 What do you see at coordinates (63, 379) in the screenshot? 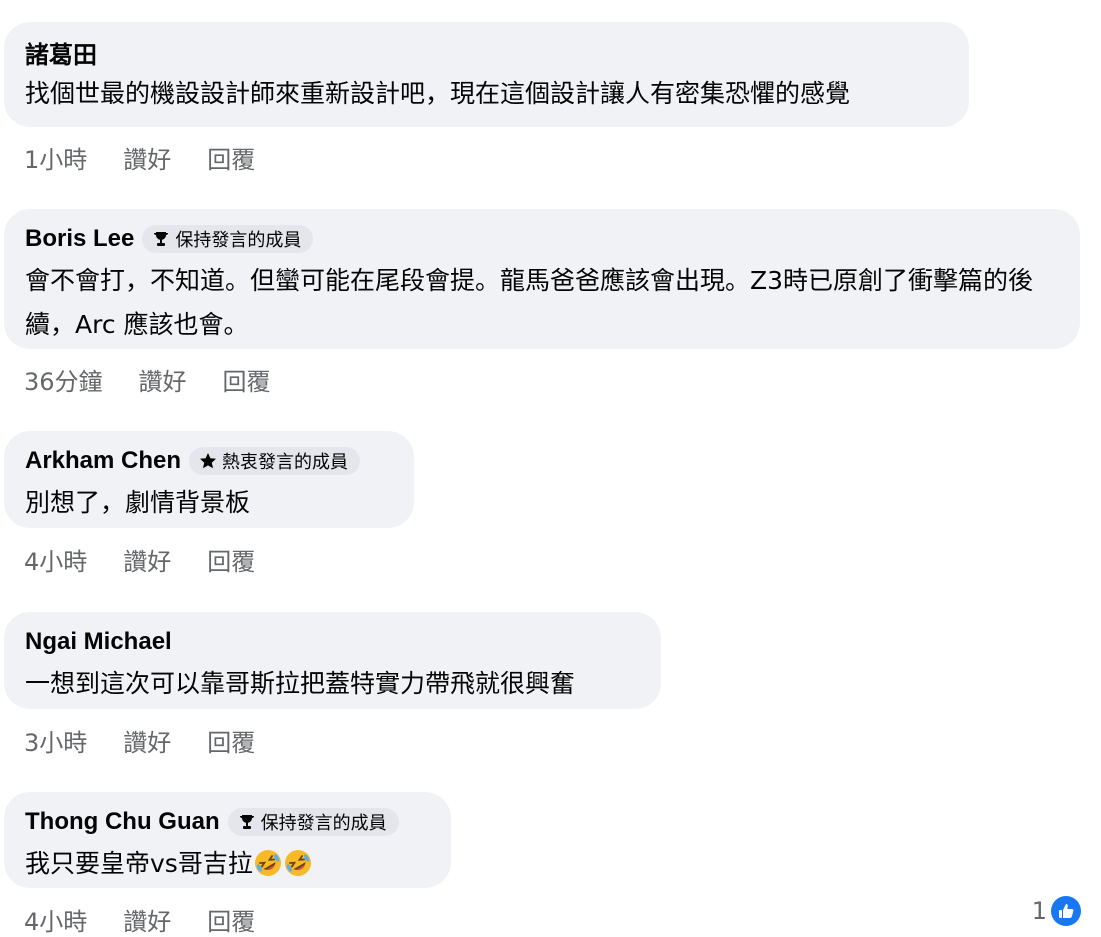
I see `comment-time: 36分鐘` at bounding box center [63, 379].